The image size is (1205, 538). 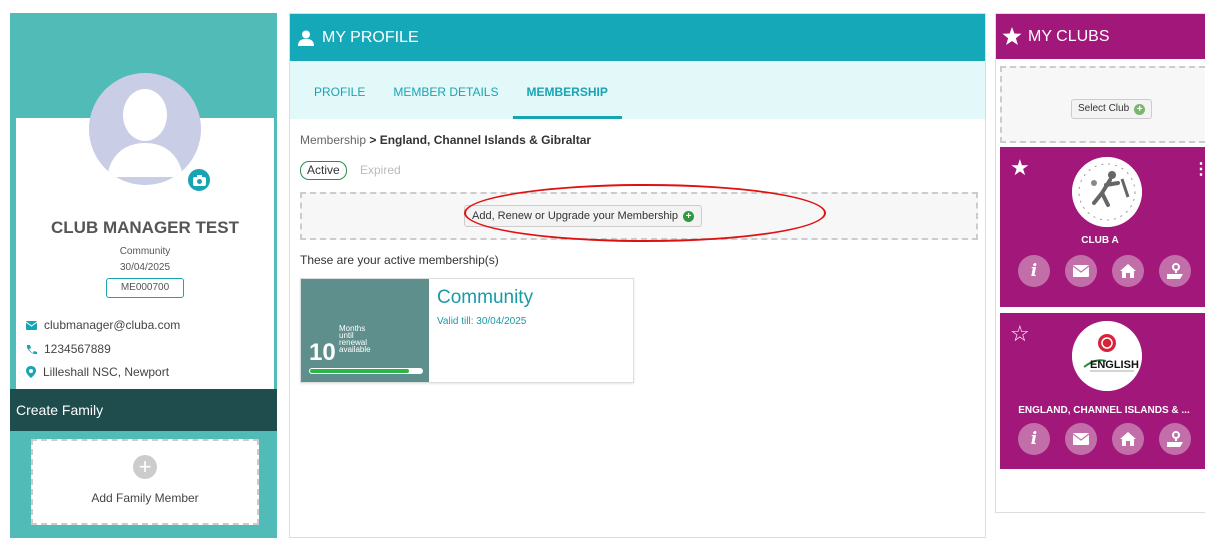 What do you see at coordinates (485, 140) in the screenshot?
I see `breadcrumb-current: England, Channel Islands & Gibraltar` at bounding box center [485, 140].